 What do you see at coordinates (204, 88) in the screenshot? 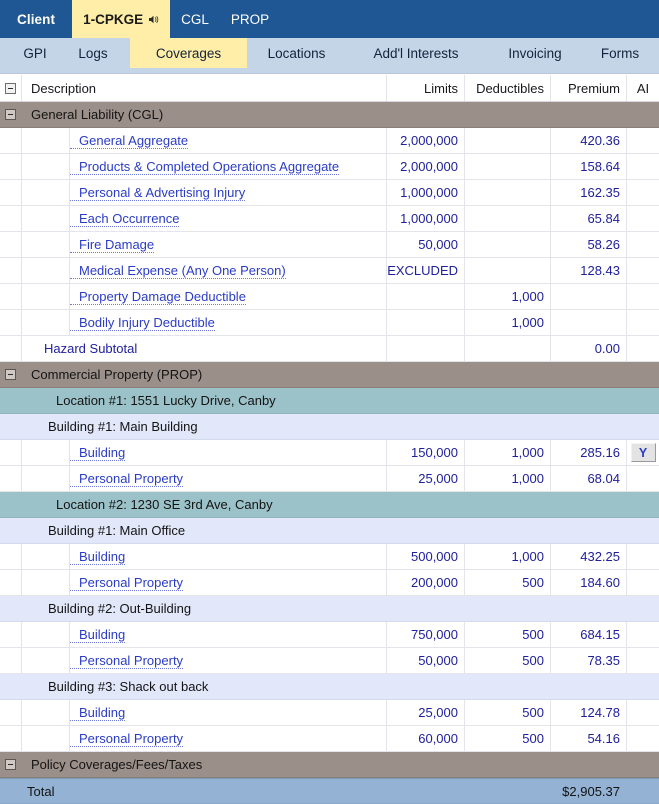
I see `column-header-description: Description` at bounding box center [204, 88].